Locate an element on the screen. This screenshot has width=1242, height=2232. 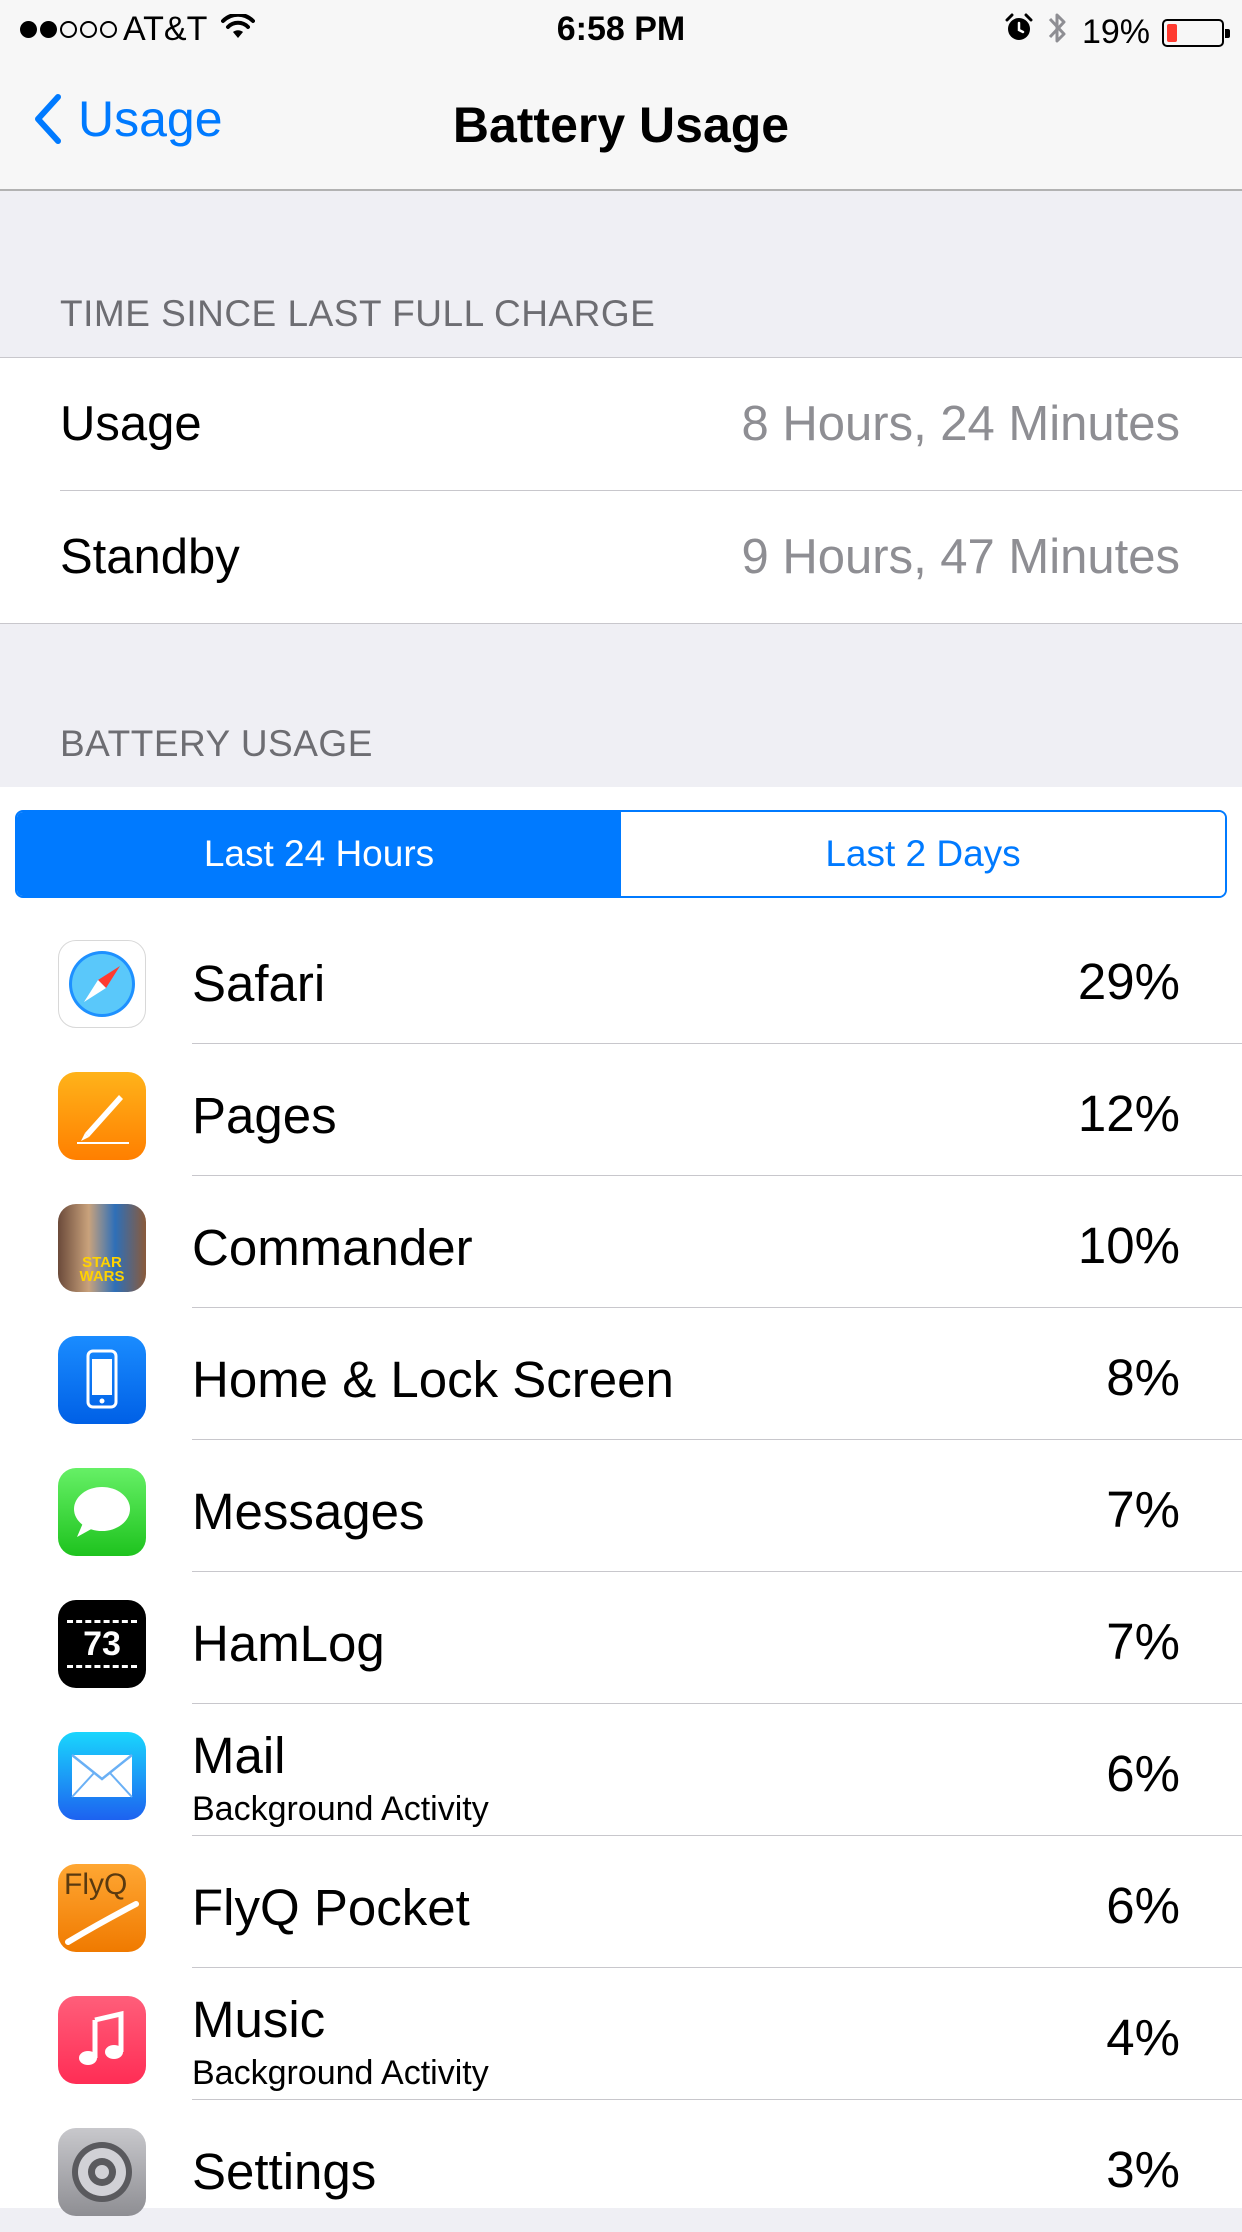
app-name: Settings is located at coordinates (284, 2171).